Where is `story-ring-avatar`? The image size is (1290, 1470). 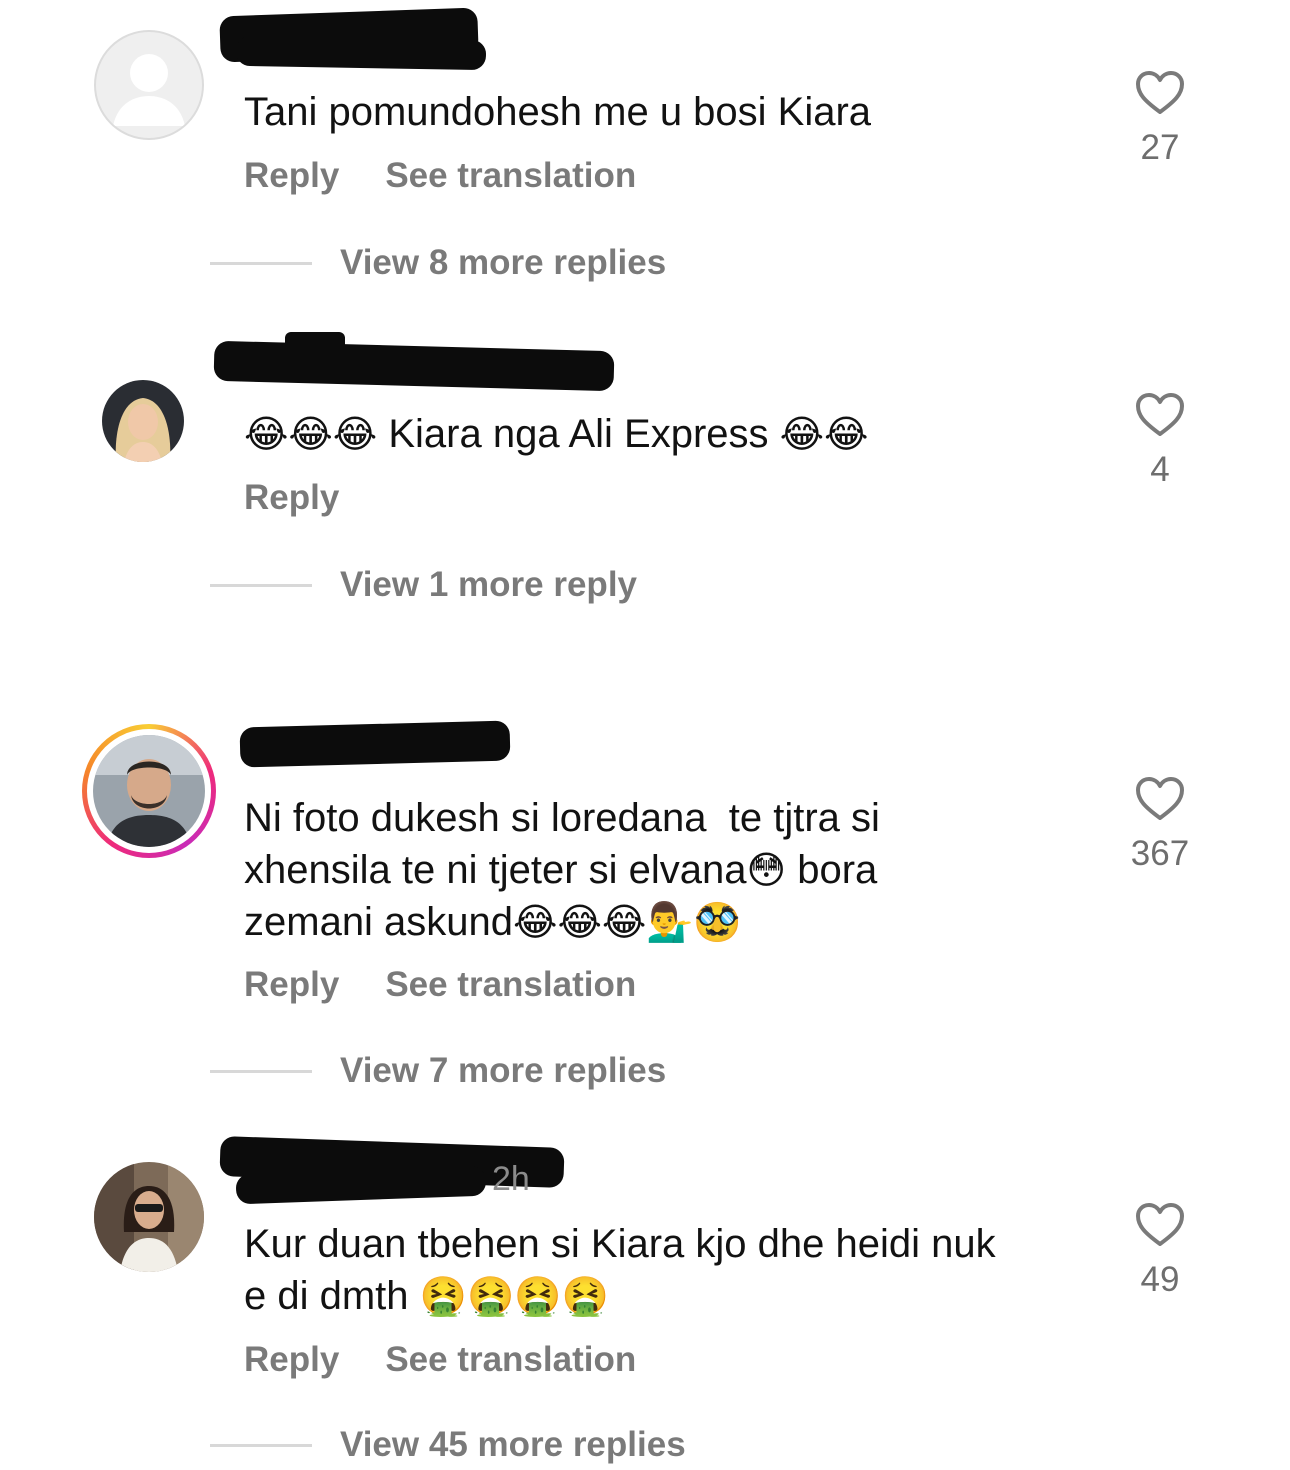 story-ring-avatar is located at coordinates (149, 791).